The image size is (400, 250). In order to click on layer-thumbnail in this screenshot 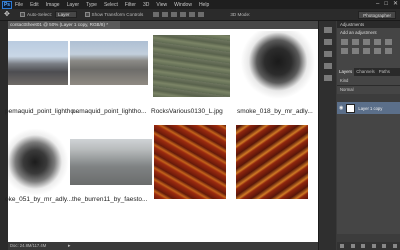, I will do `click(351, 108)`.